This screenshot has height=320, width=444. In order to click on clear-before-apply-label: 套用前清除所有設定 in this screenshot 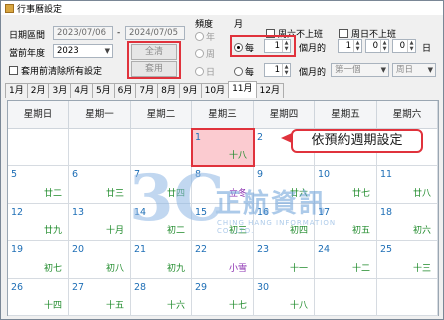, I will do `click(62, 72)`.